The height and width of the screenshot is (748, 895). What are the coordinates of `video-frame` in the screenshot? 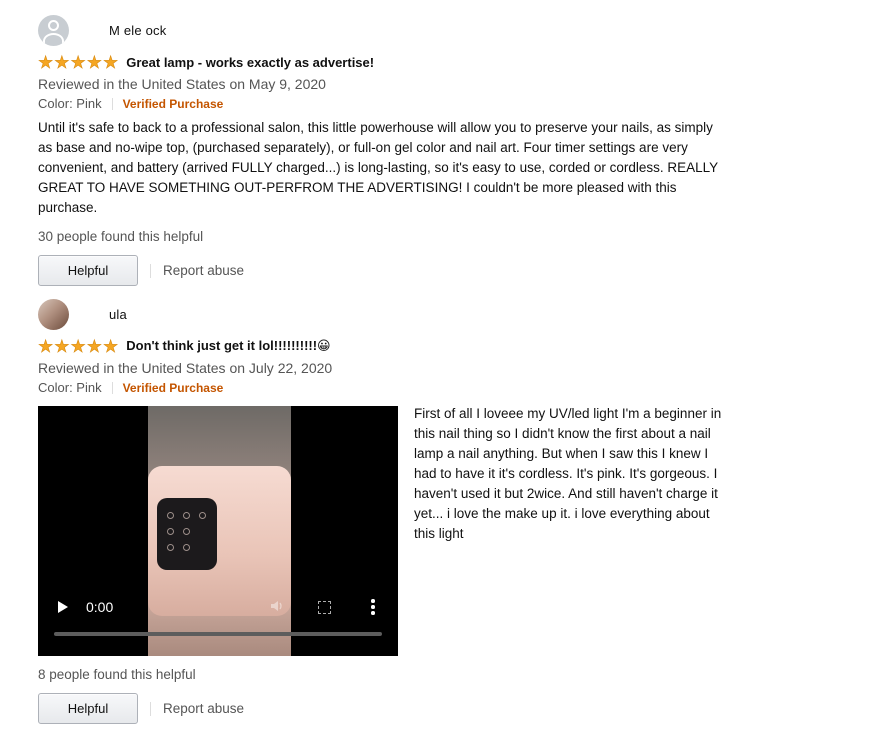 It's located at (219, 531).